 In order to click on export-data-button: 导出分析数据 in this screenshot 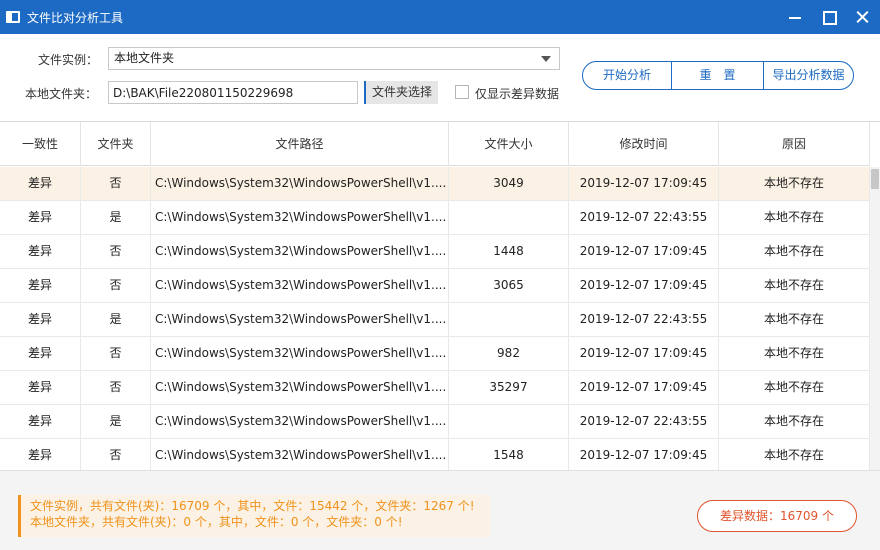, I will do `click(808, 75)`.